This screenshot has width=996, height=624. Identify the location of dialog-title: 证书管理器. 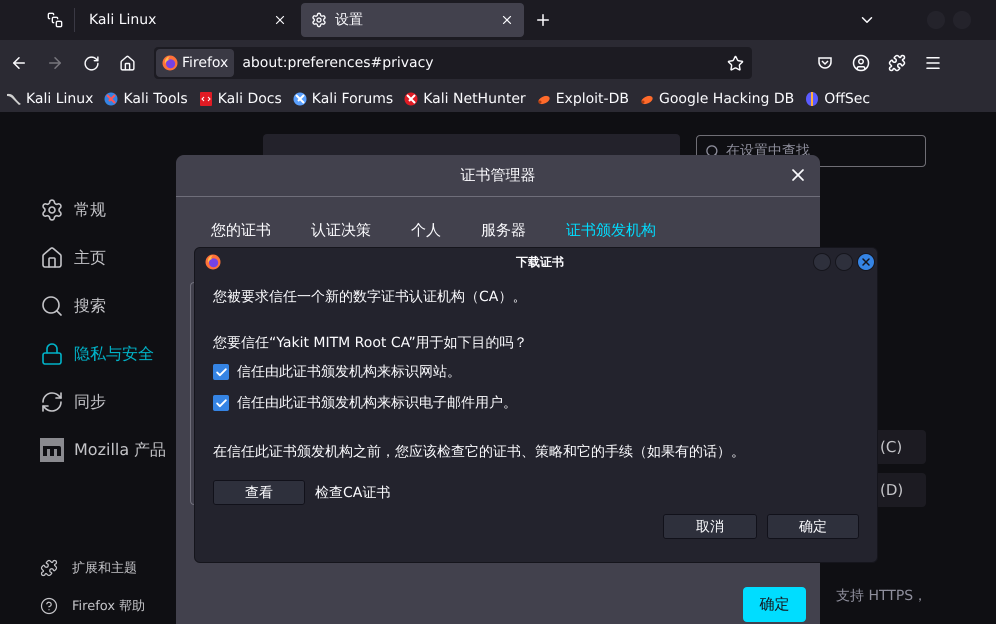
(498, 175).